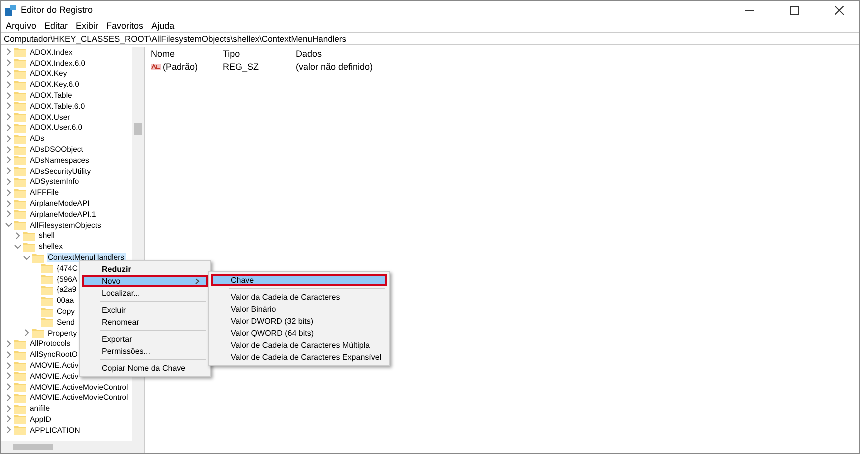 Image resolution: width=860 pixels, height=454 pixels. What do you see at coordinates (145, 310) in the screenshot?
I see `menu-item: Excluir` at bounding box center [145, 310].